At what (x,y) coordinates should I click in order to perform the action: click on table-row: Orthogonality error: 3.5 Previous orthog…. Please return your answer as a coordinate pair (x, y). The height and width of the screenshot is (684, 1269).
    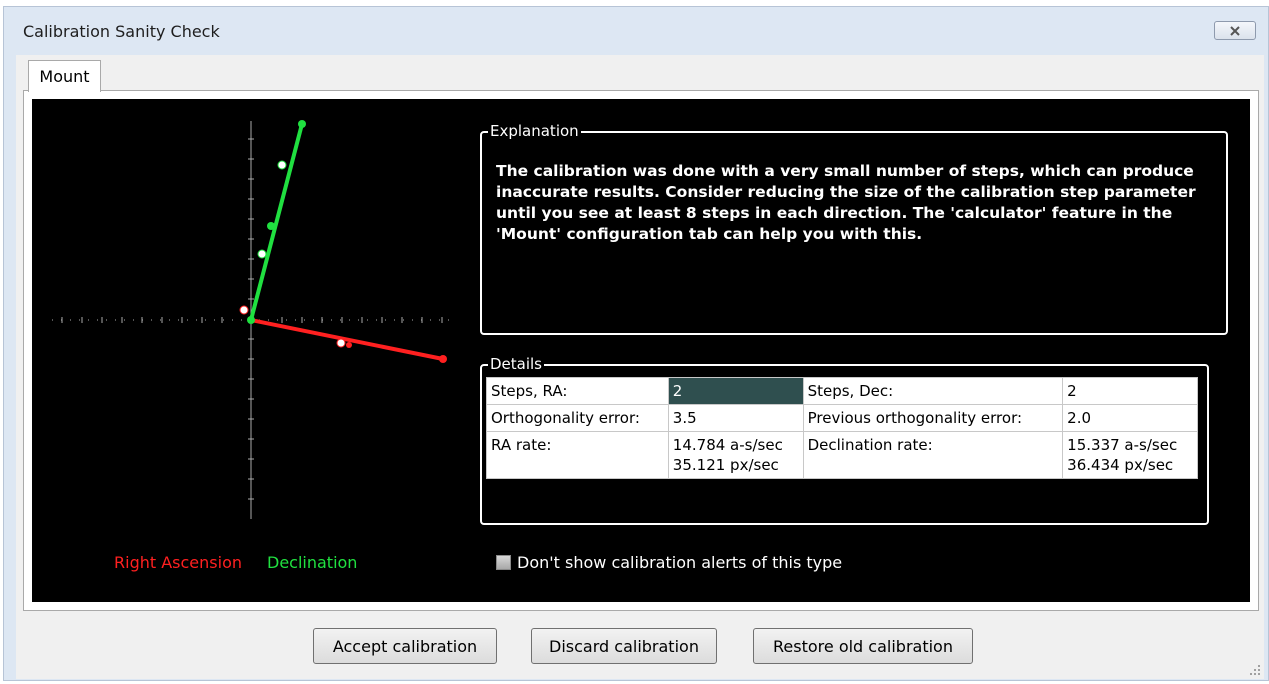
    Looking at the image, I should click on (842, 418).